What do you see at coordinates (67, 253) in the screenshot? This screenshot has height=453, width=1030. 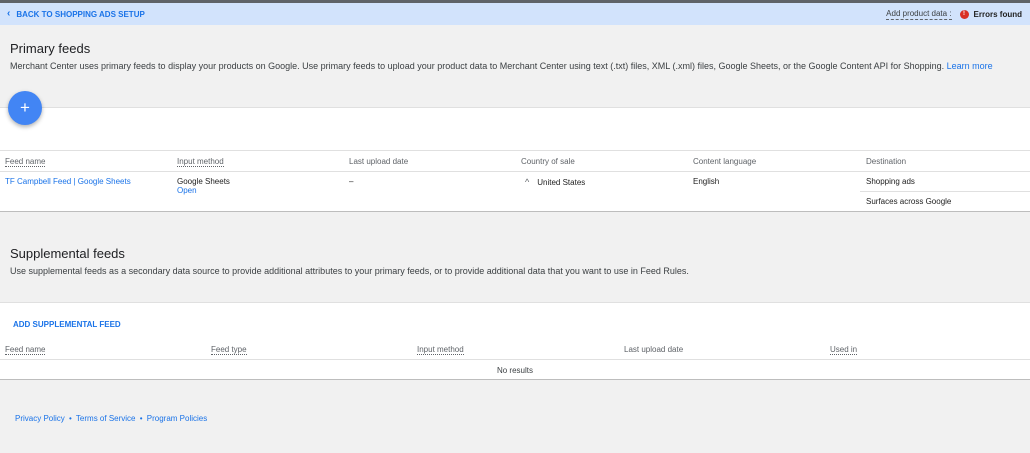 I see `supplemental-feeds-title: Supplemental feeds` at bounding box center [67, 253].